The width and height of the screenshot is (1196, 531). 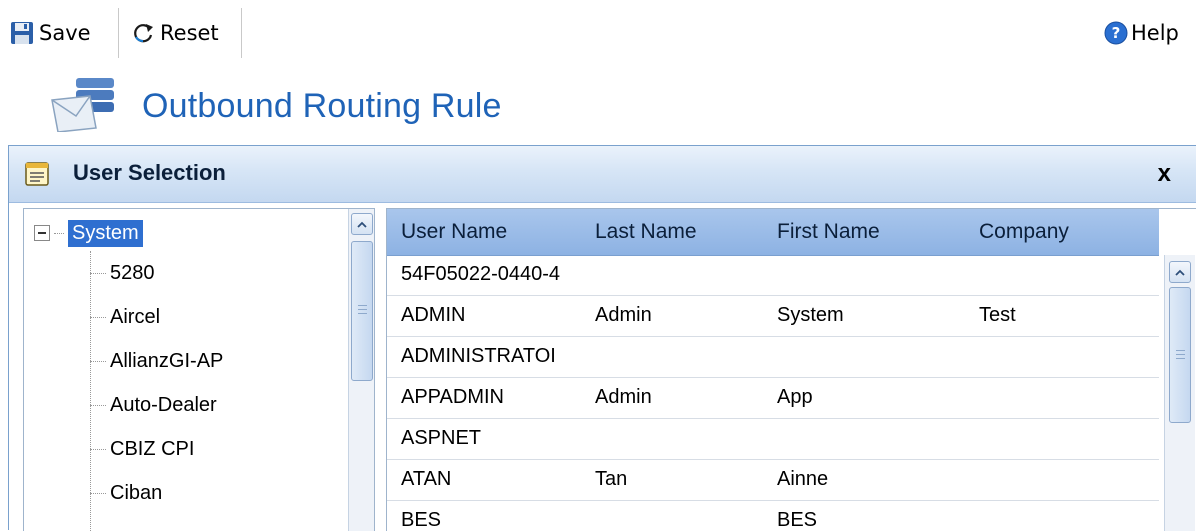 I want to click on tree-item-label: 5280, so click(x=132, y=272).